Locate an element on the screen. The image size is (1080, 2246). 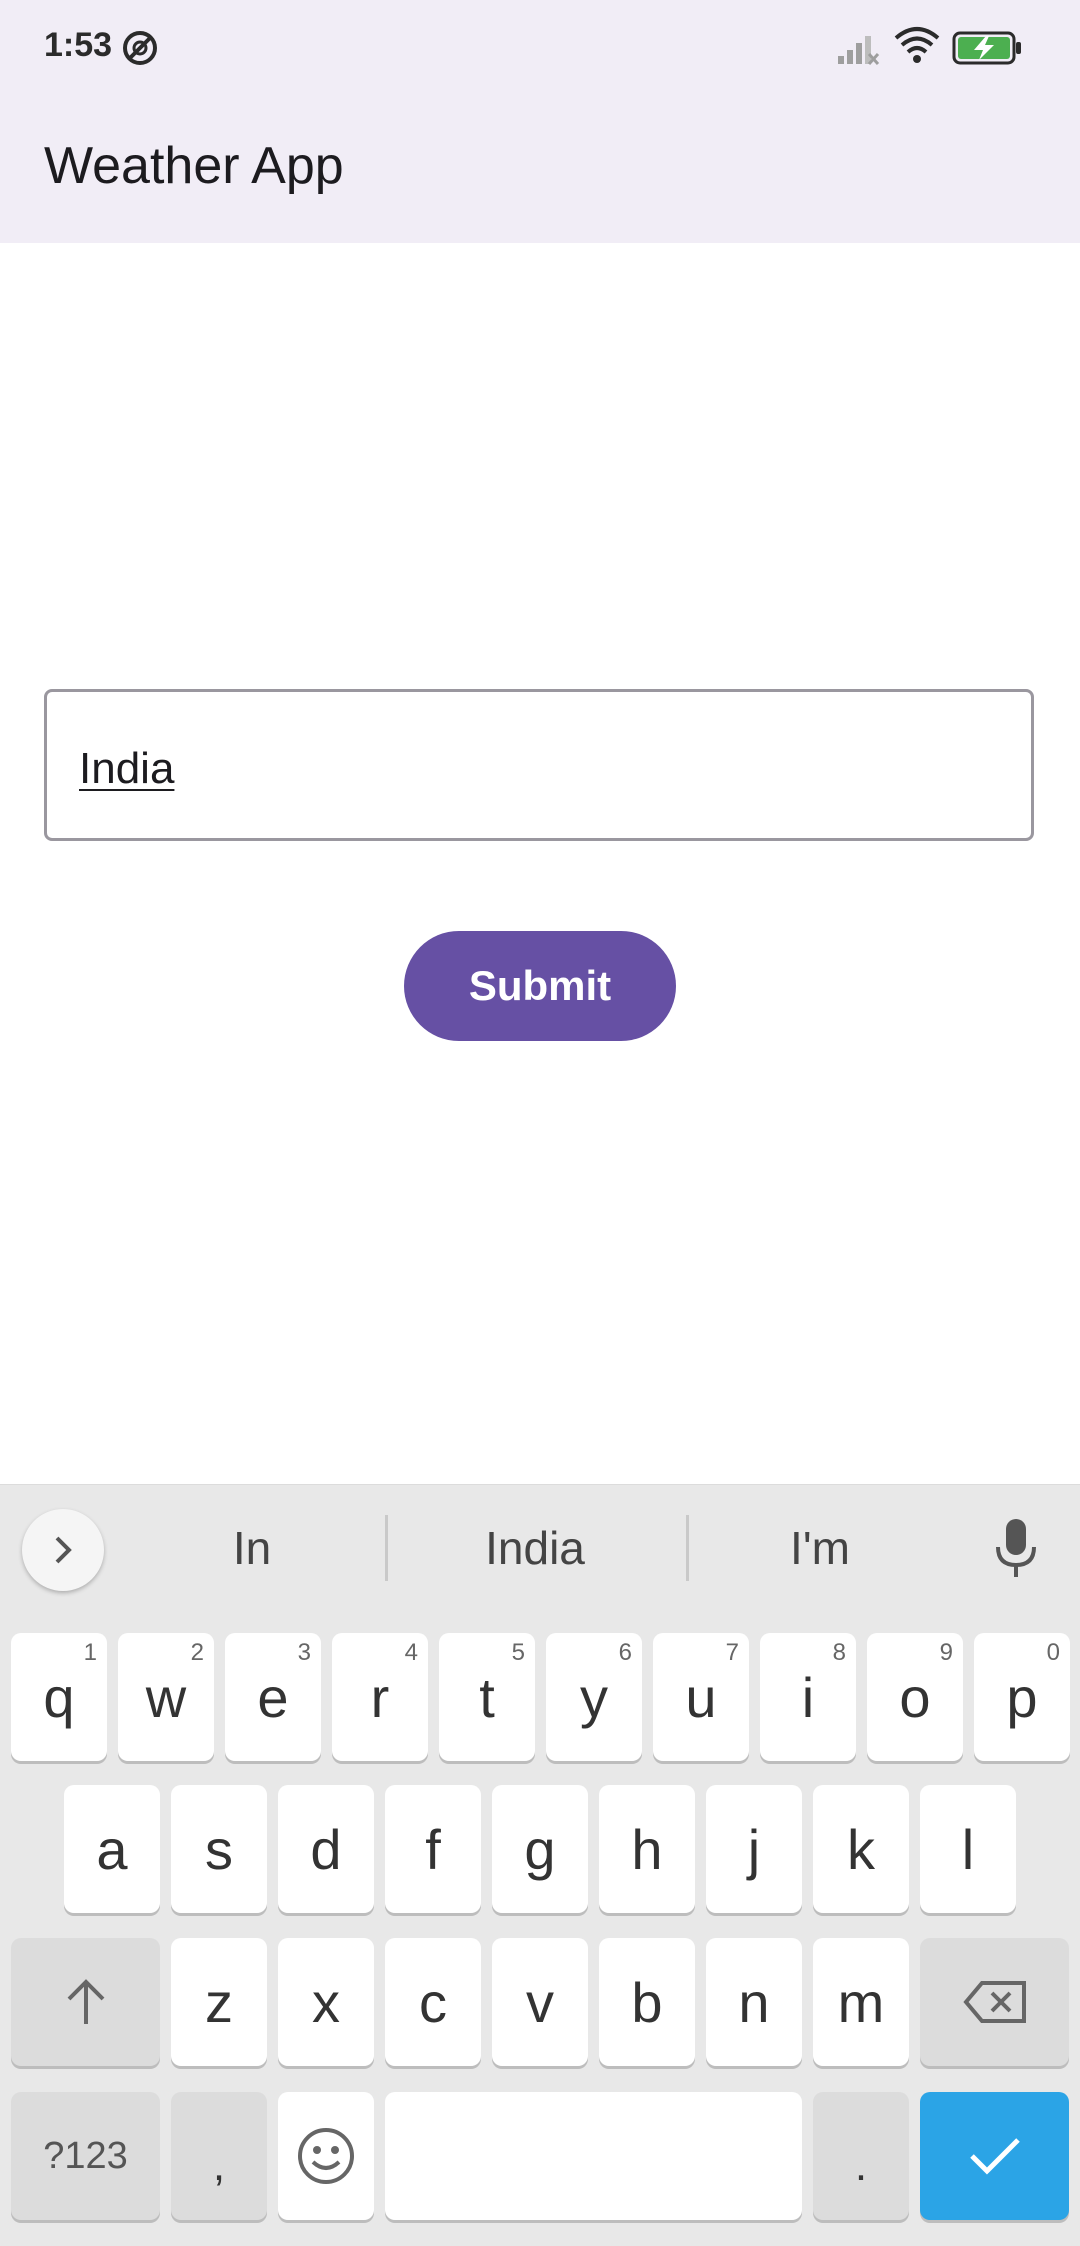
key-label: t is located at coordinates (487, 1697).